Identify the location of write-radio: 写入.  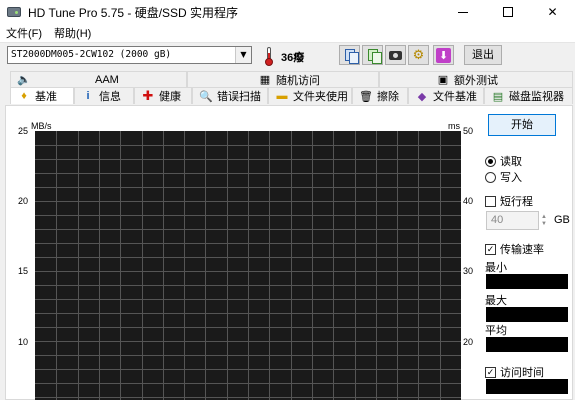
(503, 177).